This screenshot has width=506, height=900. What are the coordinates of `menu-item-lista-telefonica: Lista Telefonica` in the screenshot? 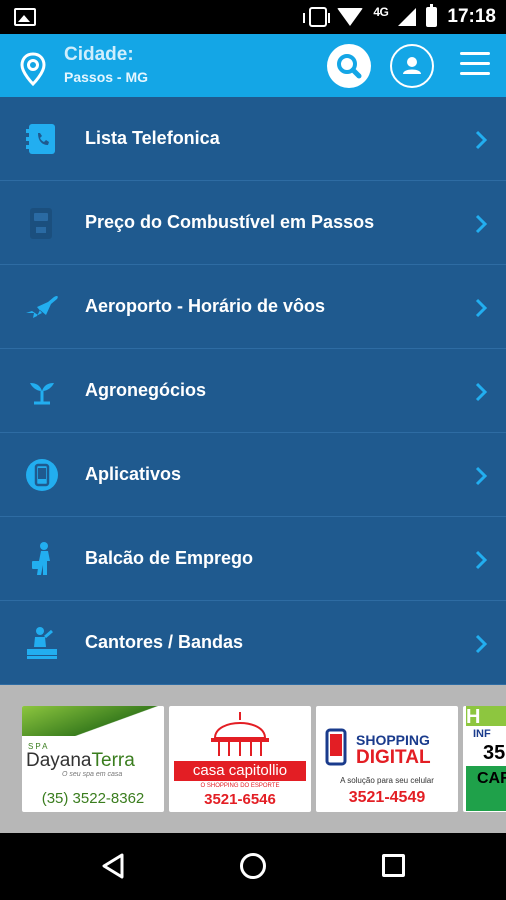 It's located at (253, 139).